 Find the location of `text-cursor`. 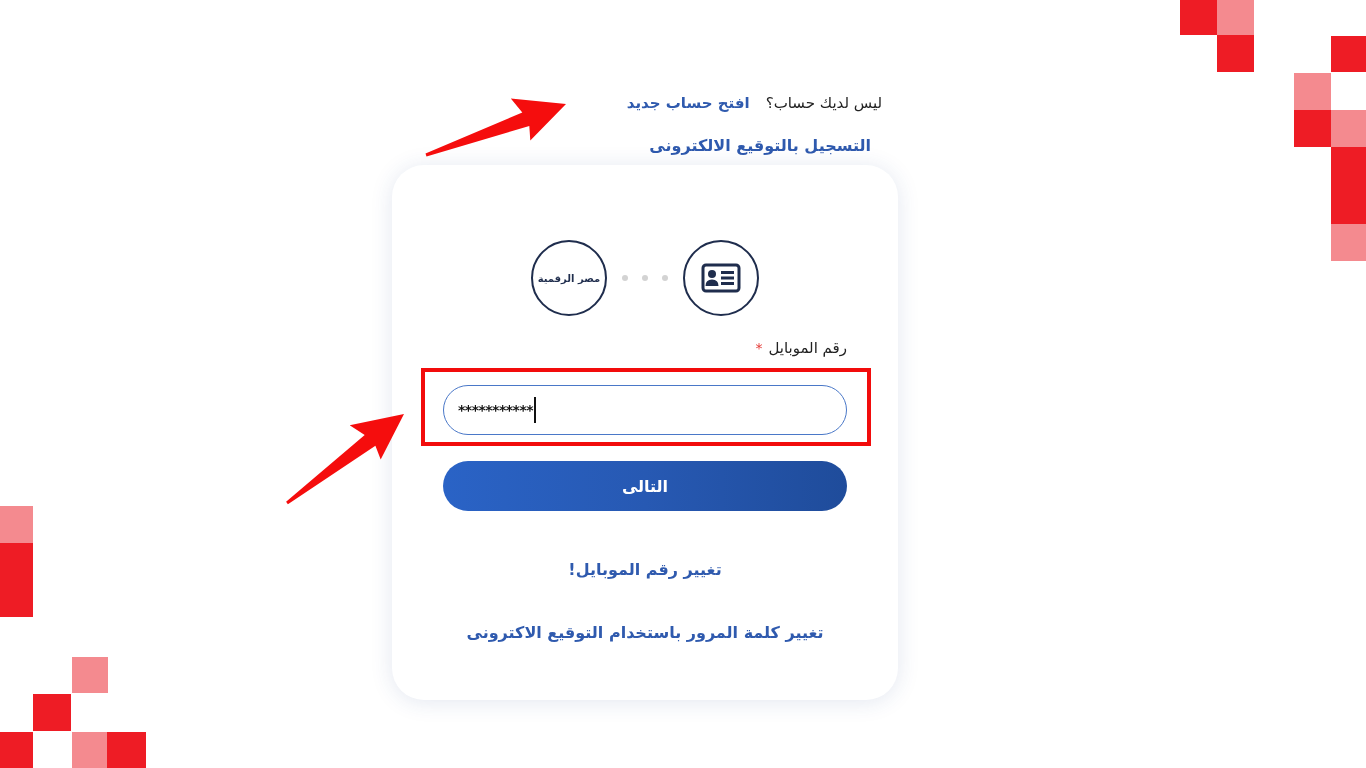

text-cursor is located at coordinates (535, 410).